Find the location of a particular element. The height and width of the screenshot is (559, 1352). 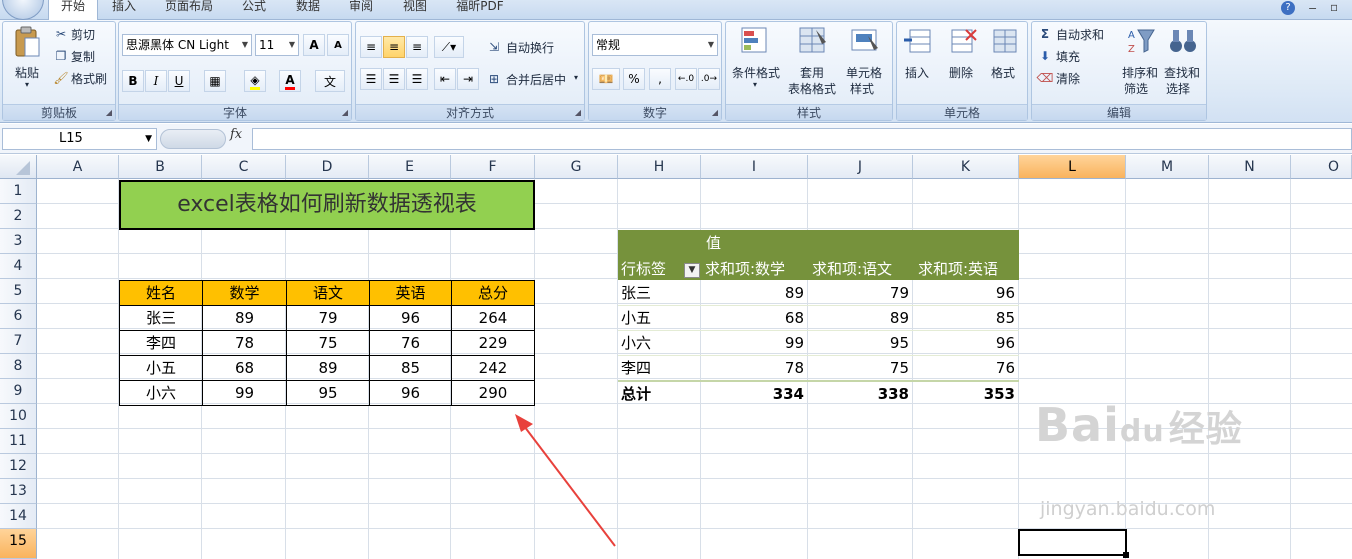

pivot-grand-total: 353 is located at coordinates (966, 392).